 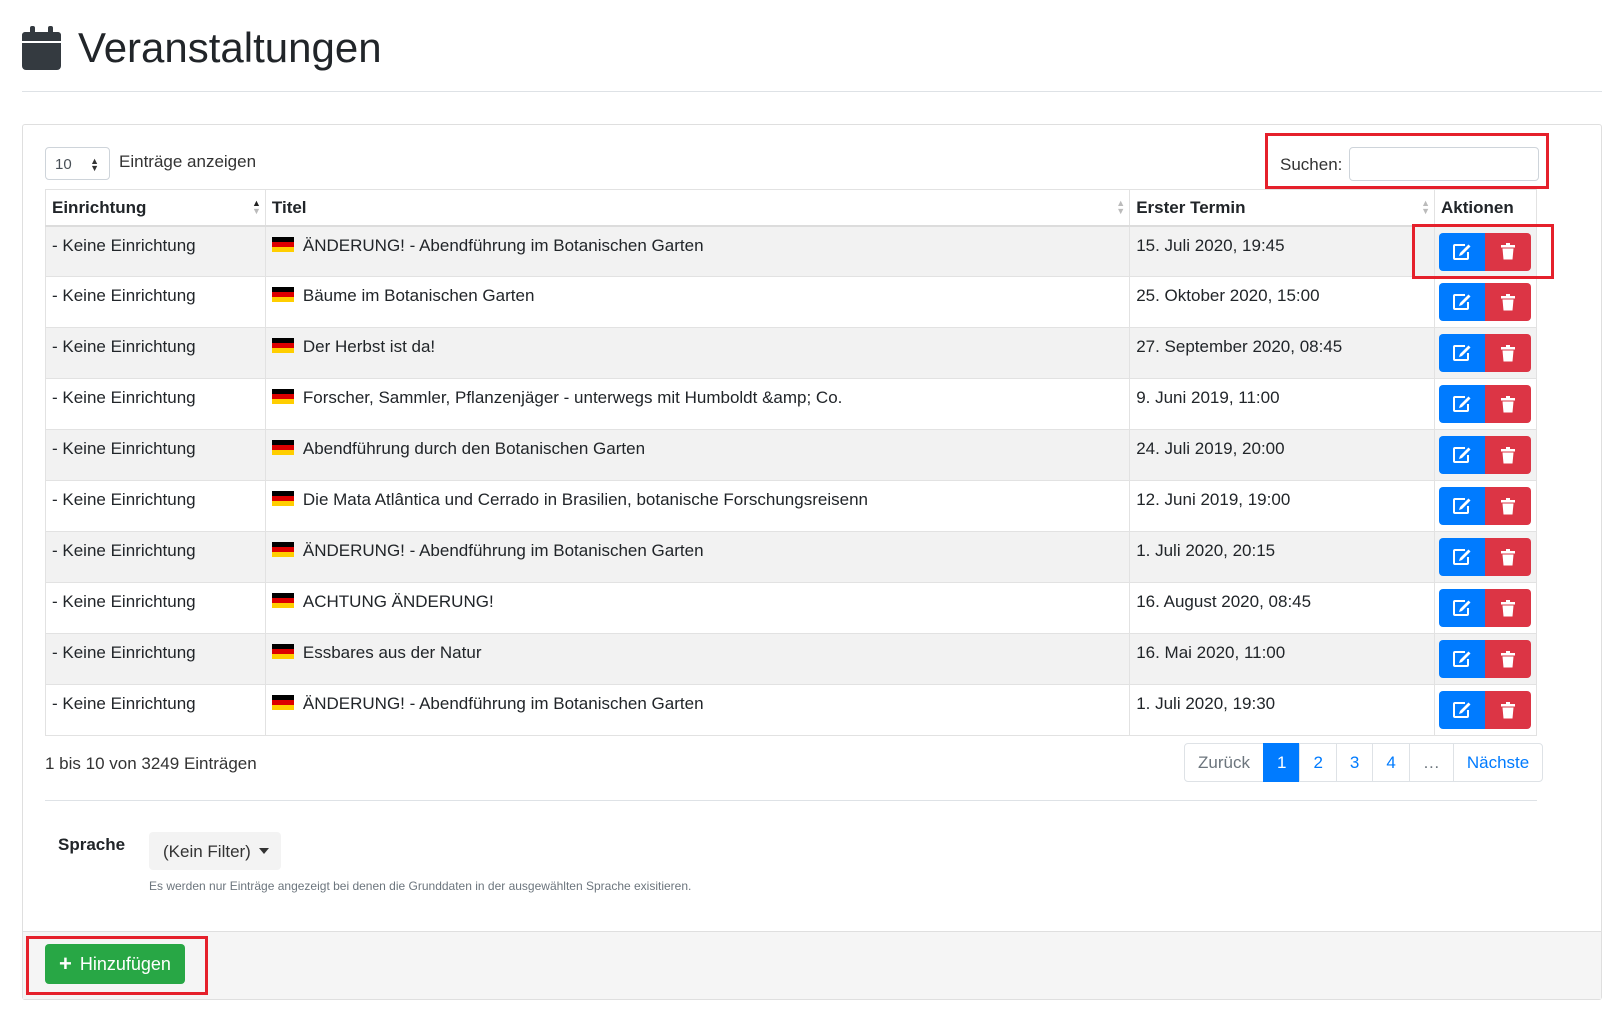 What do you see at coordinates (92, 844) in the screenshot?
I see `language-filter-label: Sprache` at bounding box center [92, 844].